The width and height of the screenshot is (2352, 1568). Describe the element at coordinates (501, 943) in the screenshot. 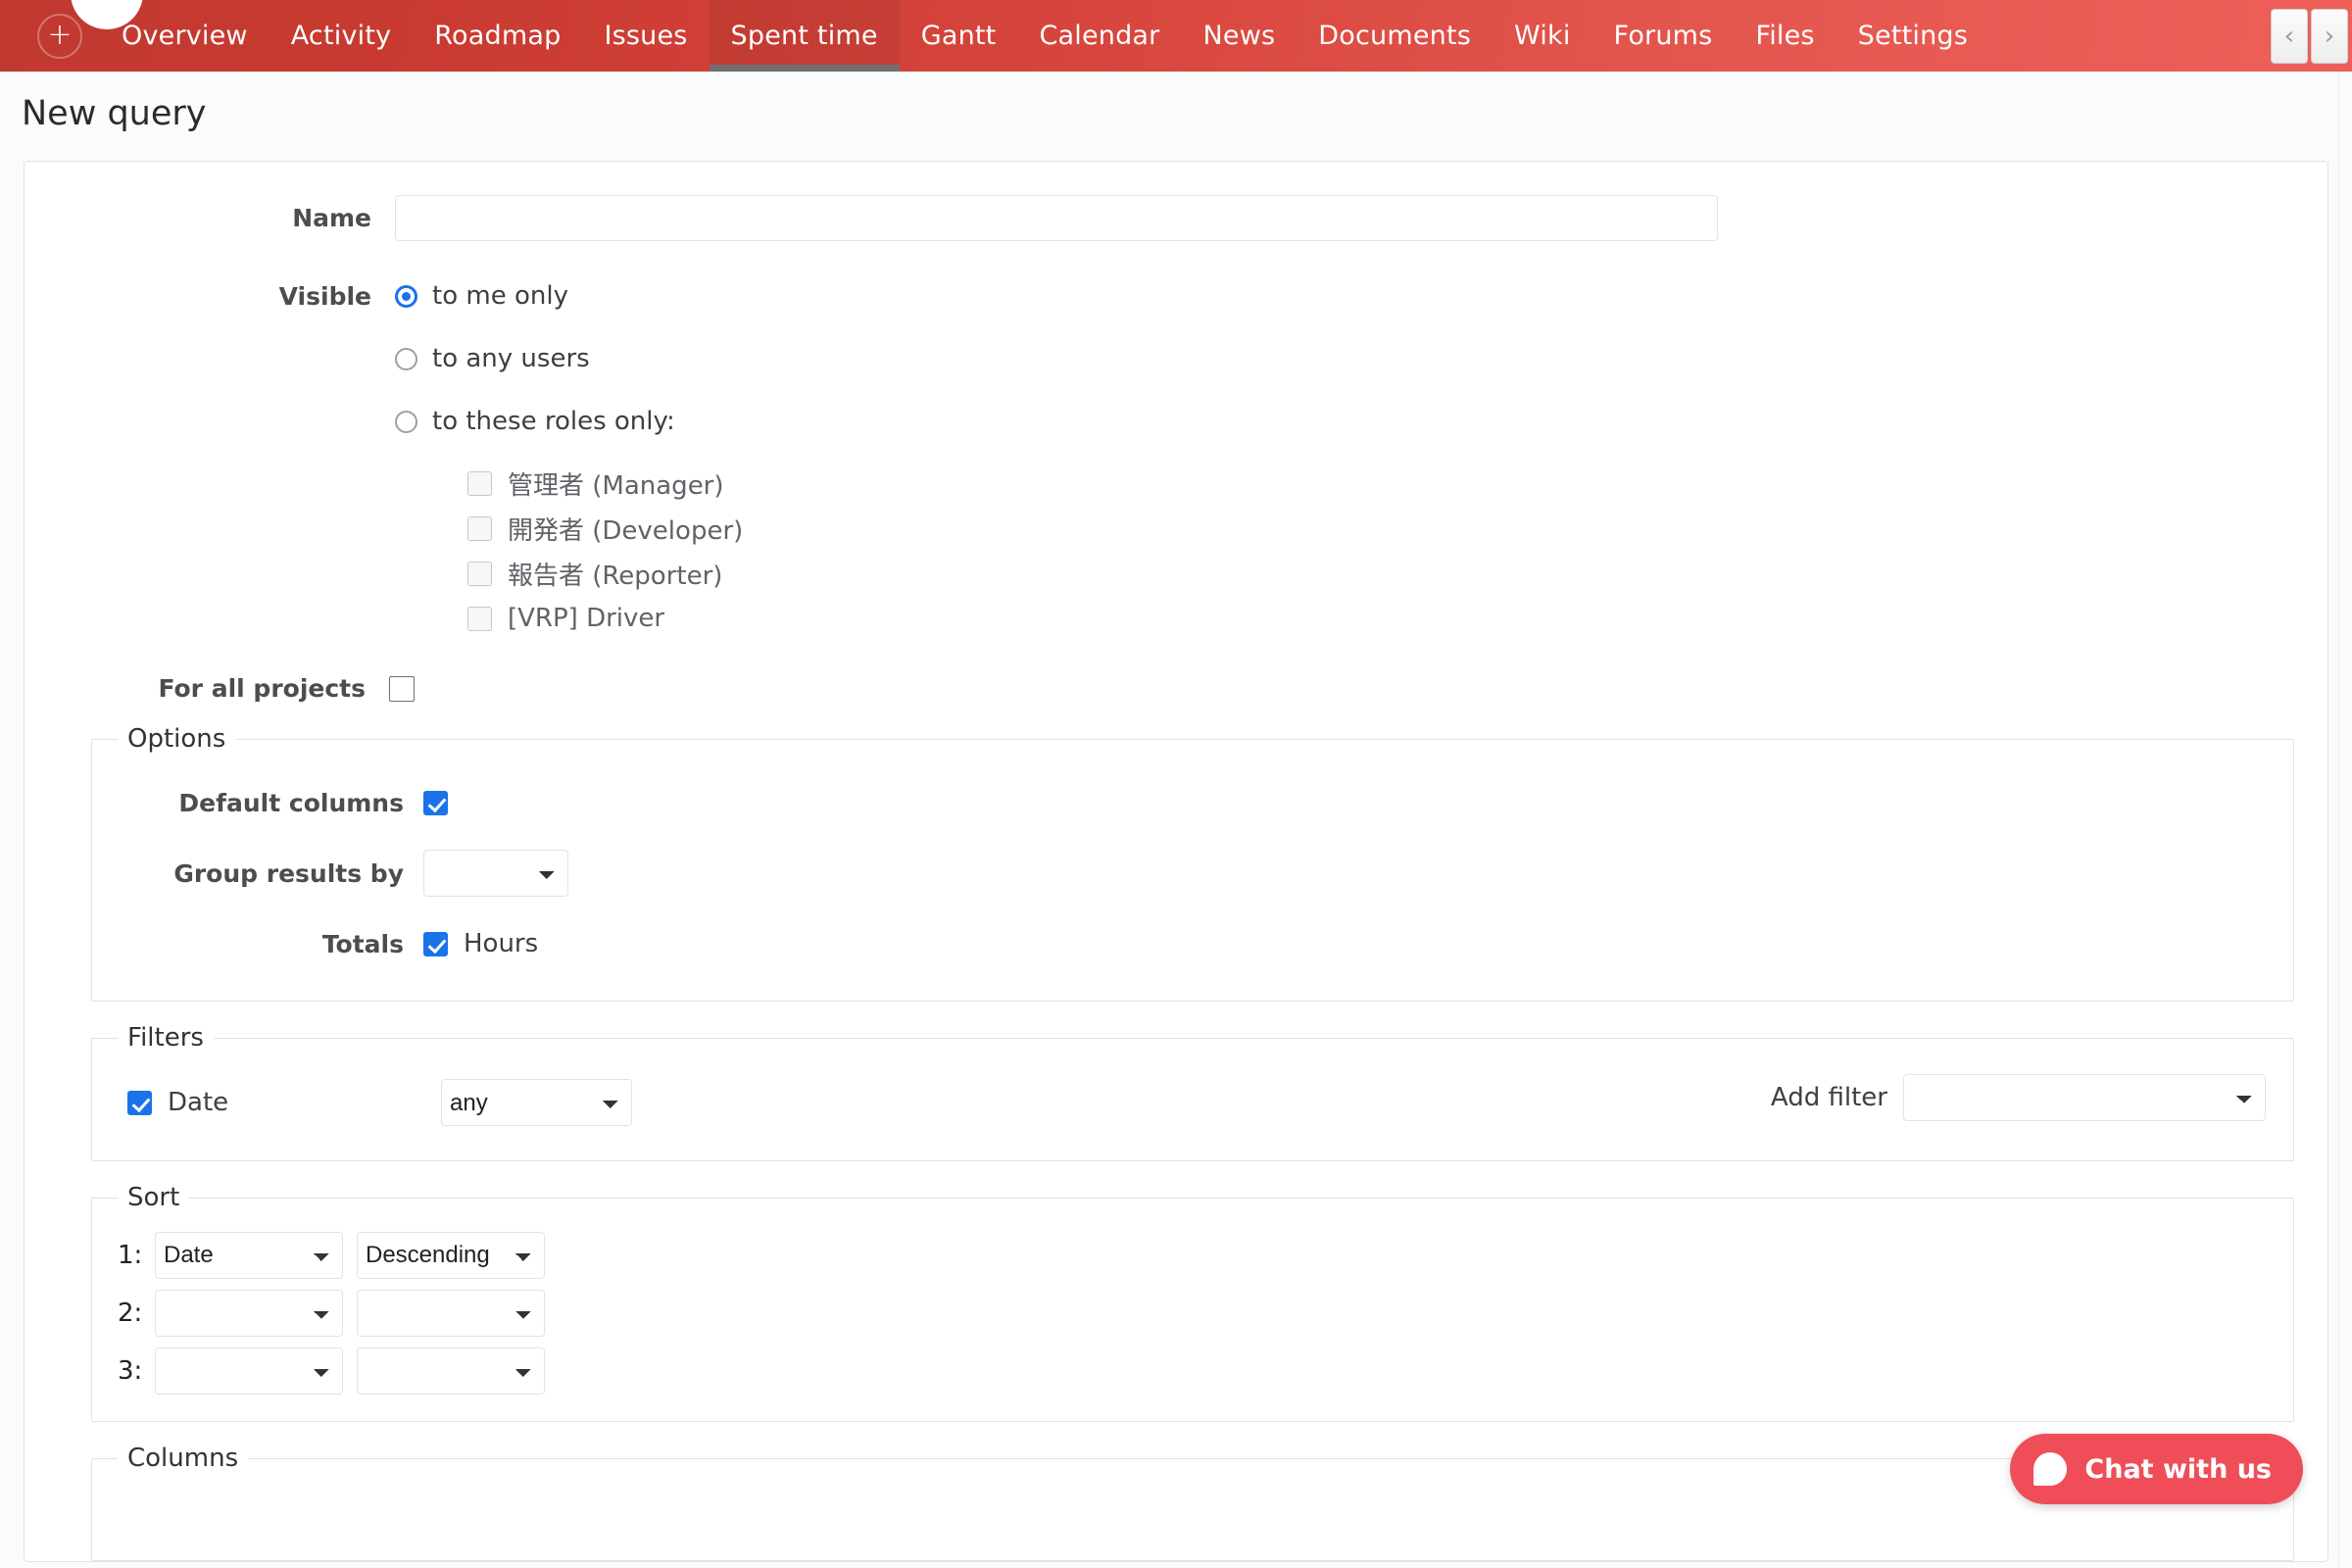

I see `totals-hours-label: Hours` at that location.